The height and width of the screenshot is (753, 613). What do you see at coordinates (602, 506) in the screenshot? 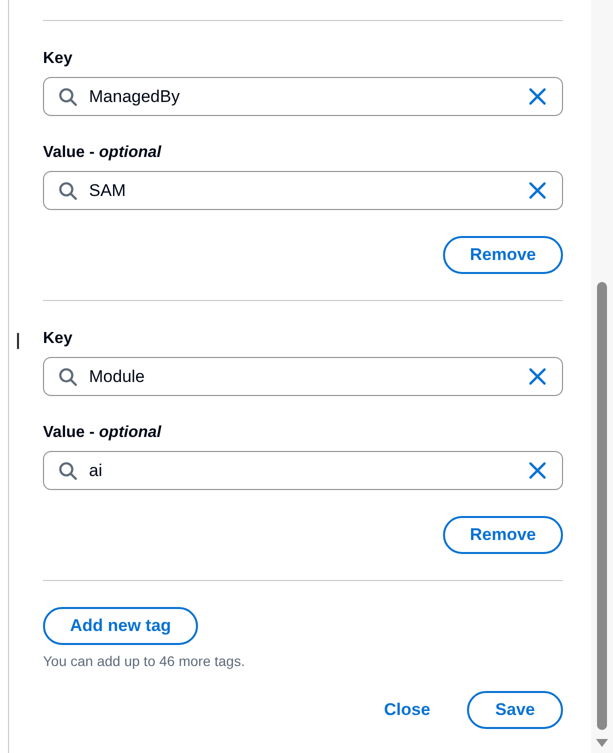
I see `scrollbar-thumb` at bounding box center [602, 506].